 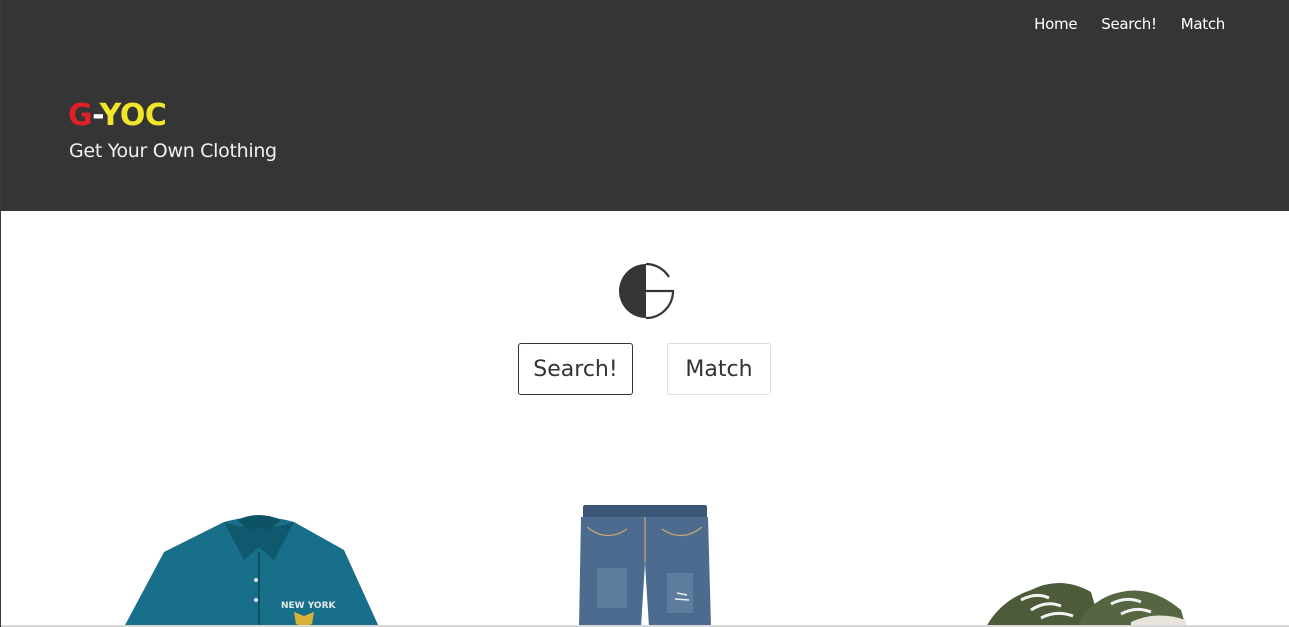 What do you see at coordinates (644, 565) in the screenshot?
I see `product-shorts-image` at bounding box center [644, 565].